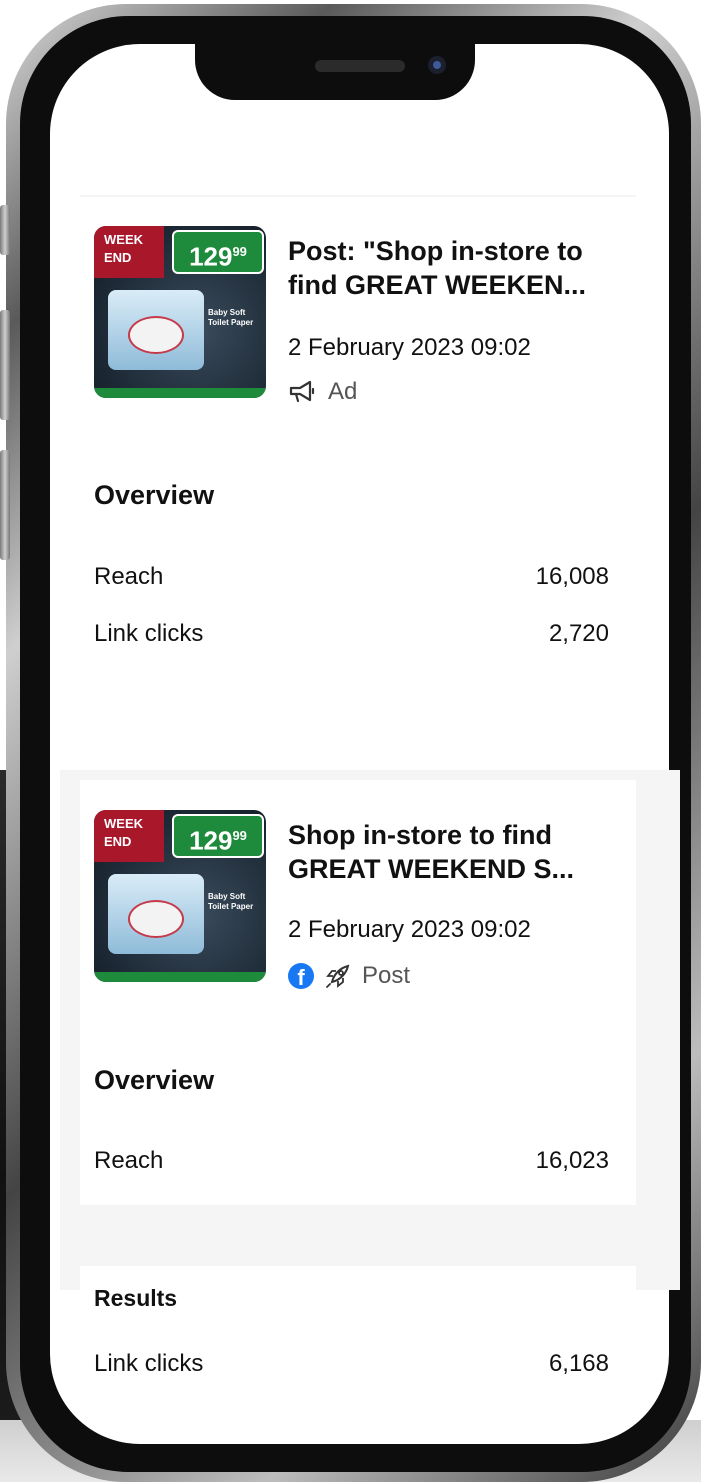 The width and height of the screenshot is (701, 1482). What do you see at coordinates (149, 1363) in the screenshot?
I see `result-label-link-clicks: Link clicks` at bounding box center [149, 1363].